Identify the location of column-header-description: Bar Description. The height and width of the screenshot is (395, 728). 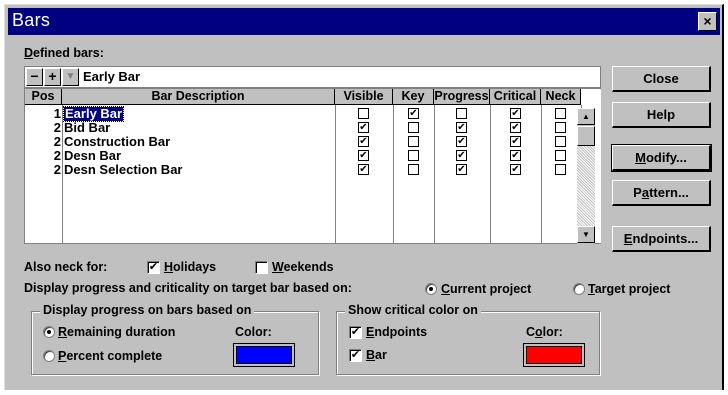
(198, 97).